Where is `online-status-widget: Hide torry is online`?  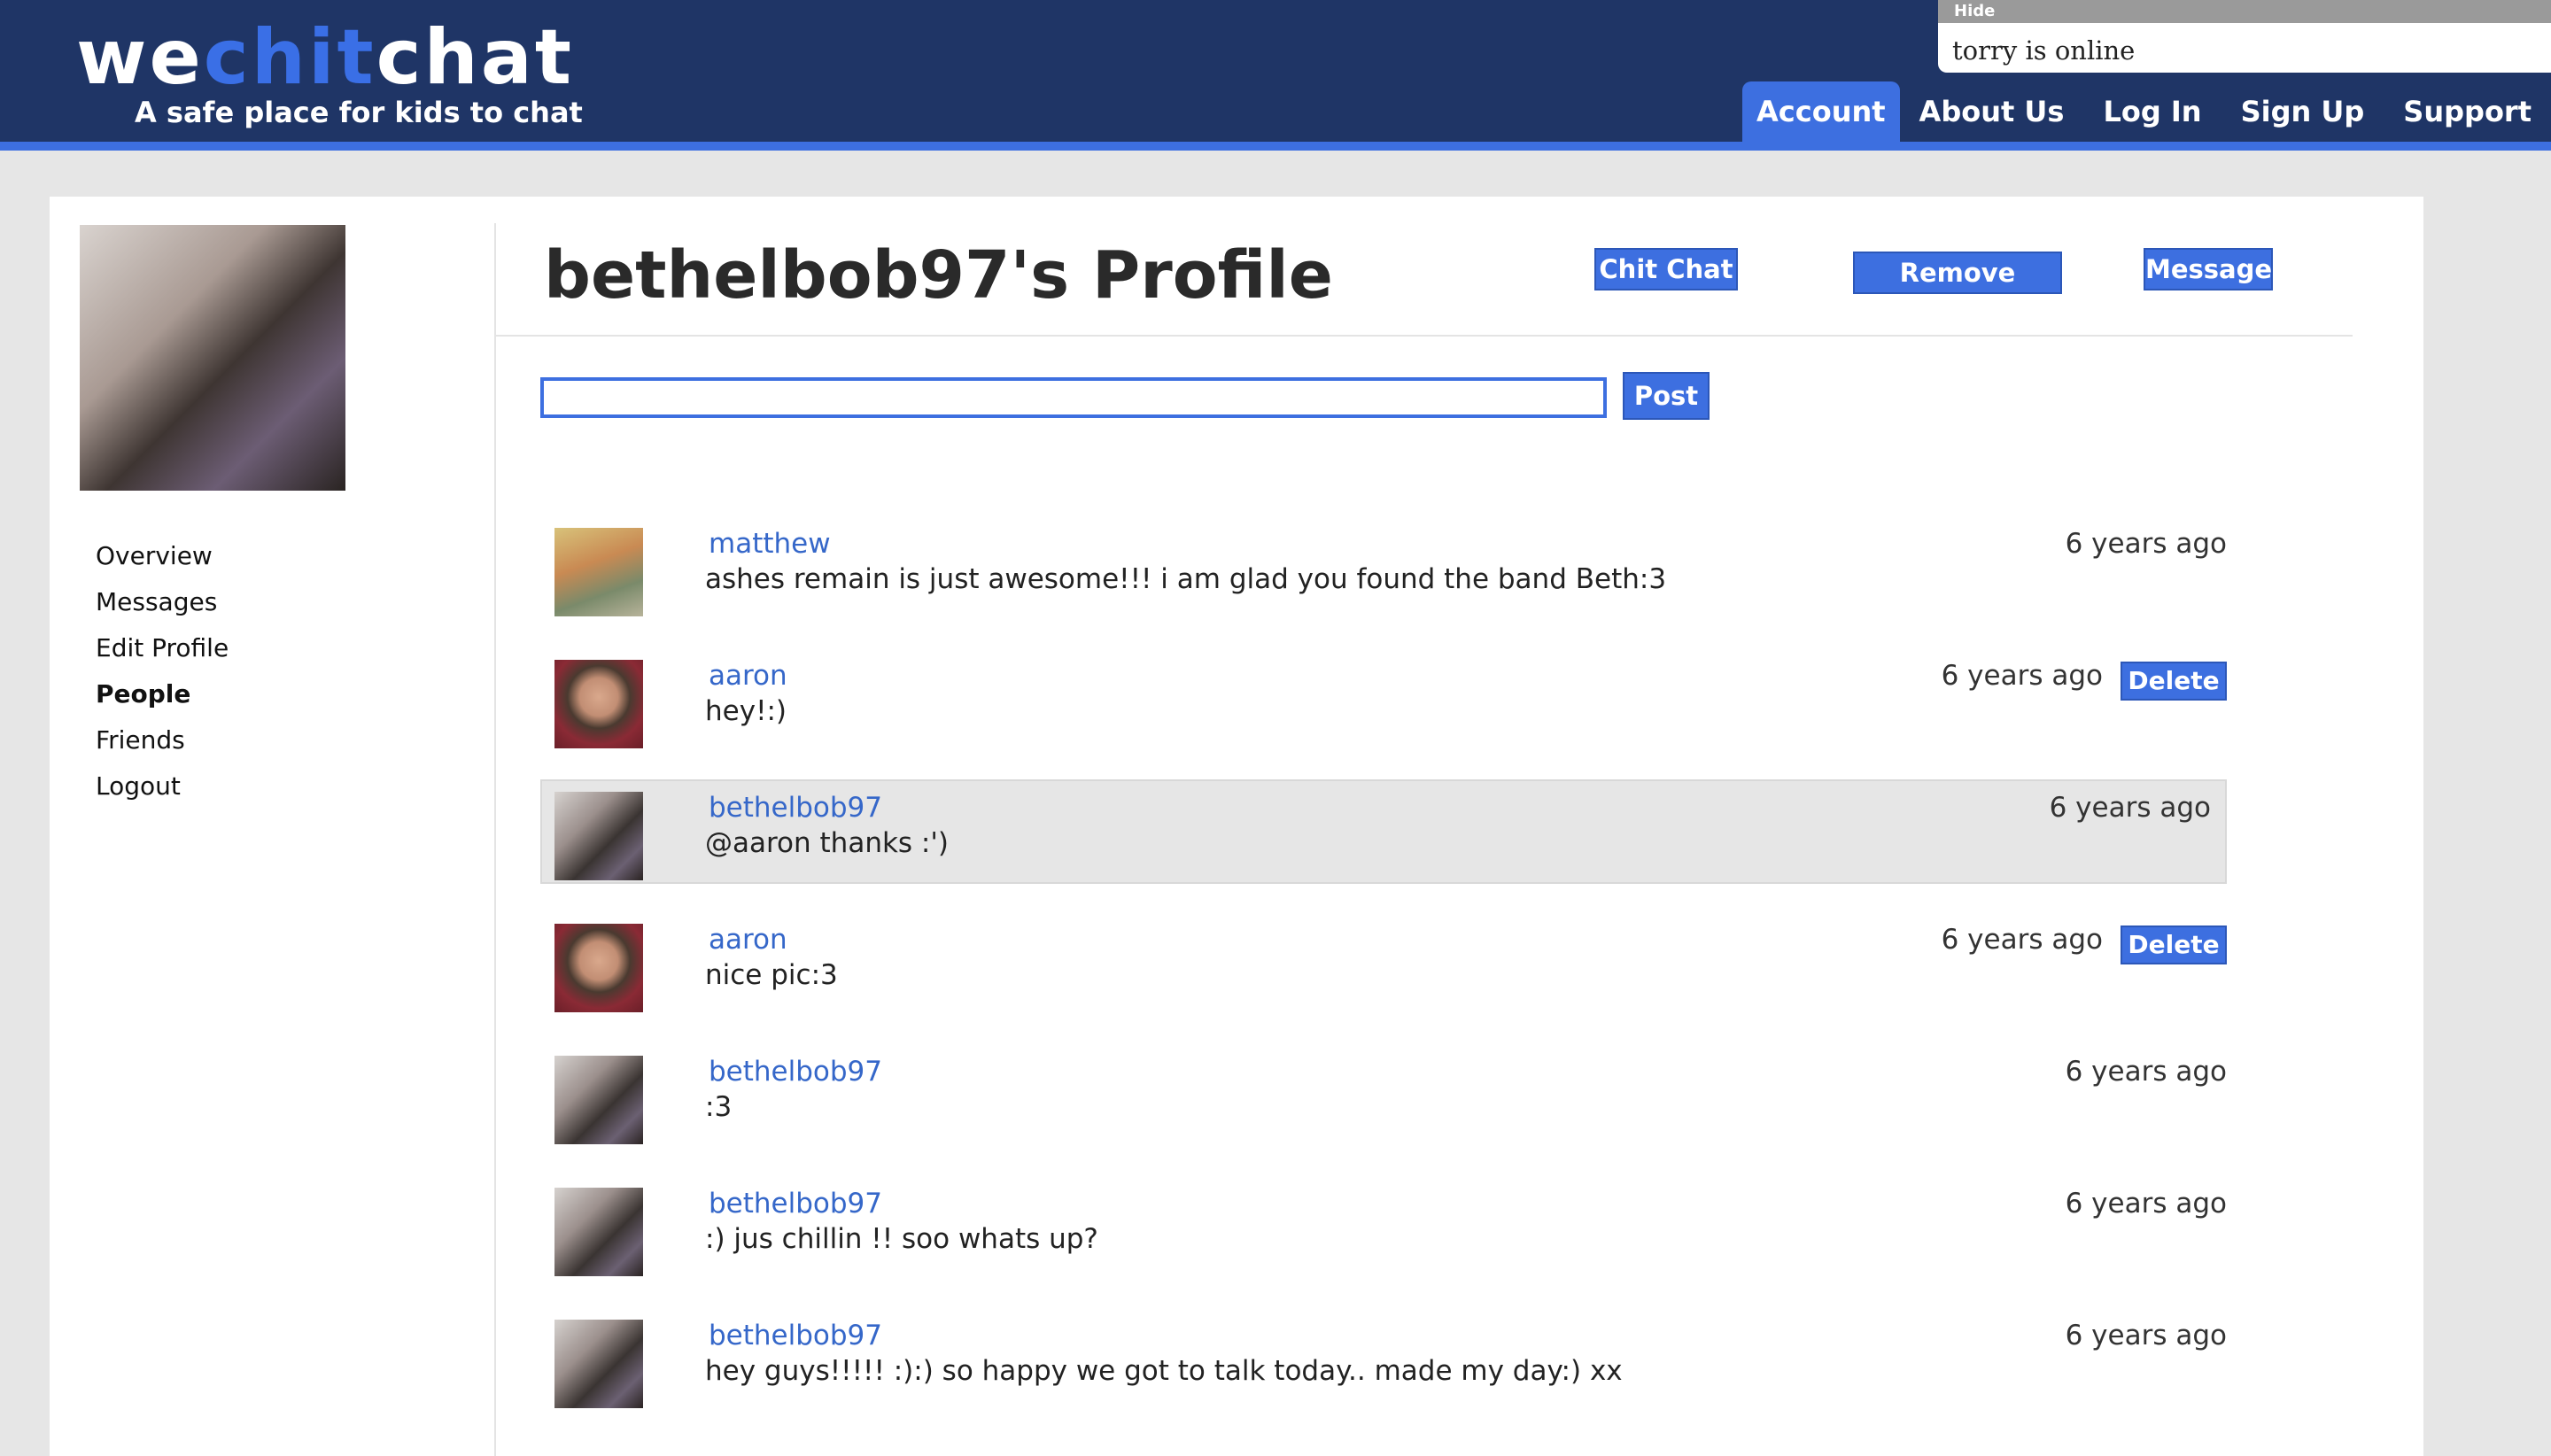
online-status-widget: Hide torry is online is located at coordinates (2244, 36).